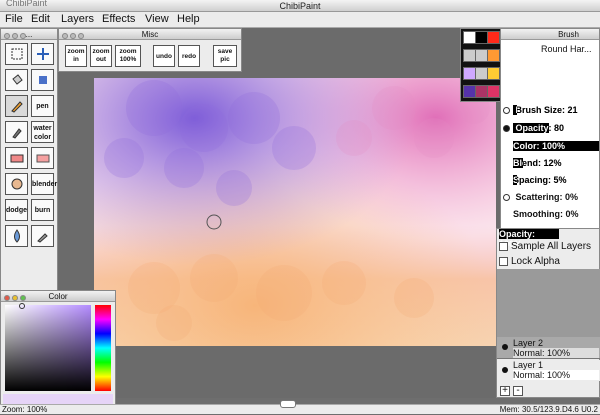  I want to click on blur-tool, so click(16, 236).